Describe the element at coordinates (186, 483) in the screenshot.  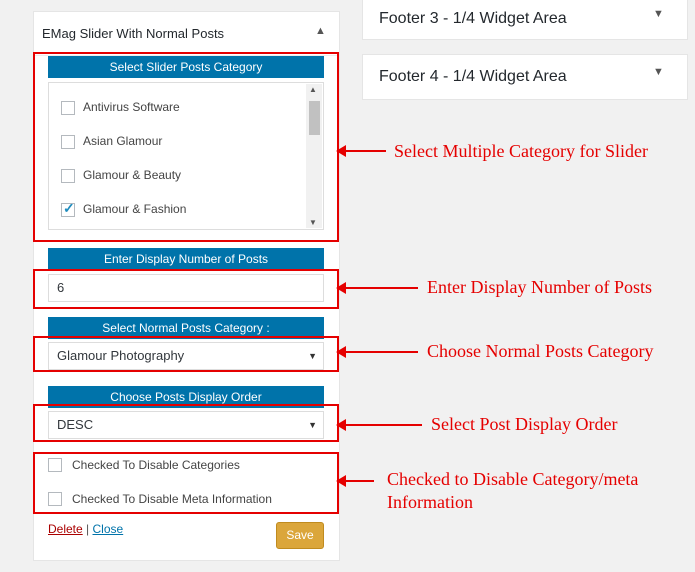
I see `highlight-disable-options` at that location.